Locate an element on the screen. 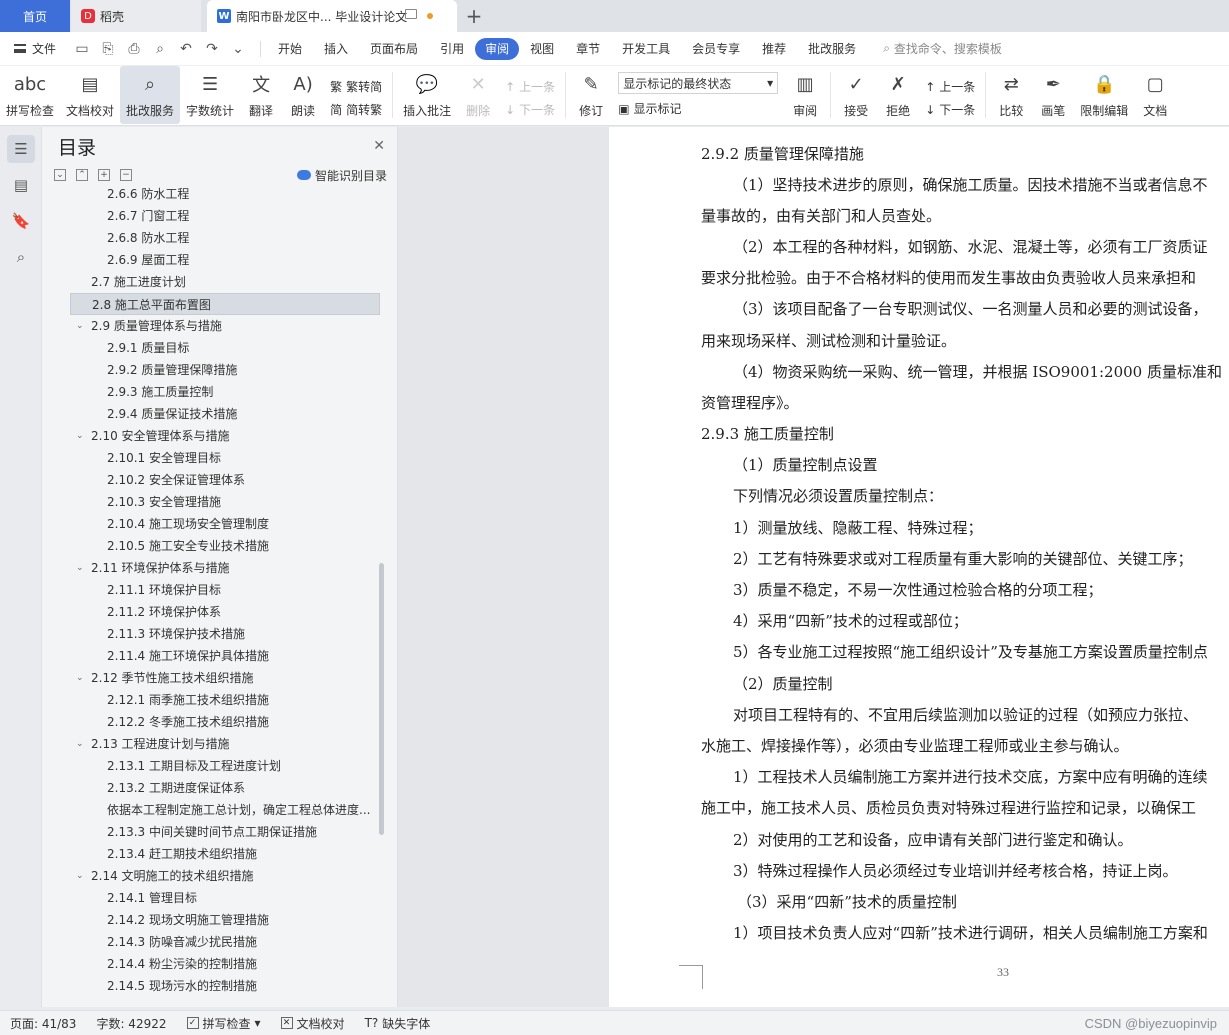 The height and width of the screenshot is (1035, 1229). prev-change-button: ↑ 上一条 is located at coordinates (950, 86).